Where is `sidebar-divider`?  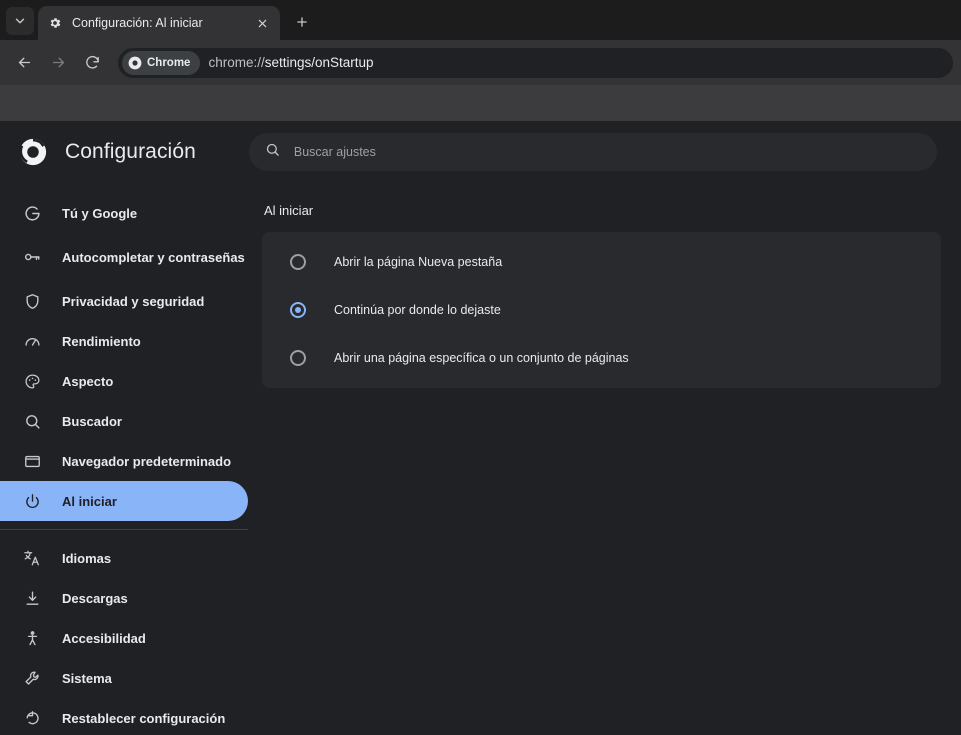
sidebar-divider is located at coordinates (124, 529).